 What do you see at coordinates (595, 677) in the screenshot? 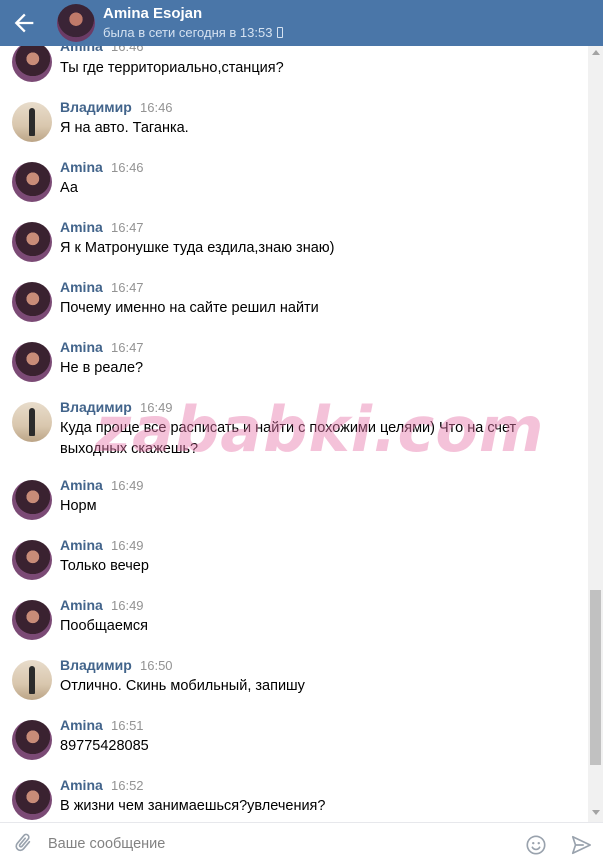
I see `scrollbar-thumb` at bounding box center [595, 677].